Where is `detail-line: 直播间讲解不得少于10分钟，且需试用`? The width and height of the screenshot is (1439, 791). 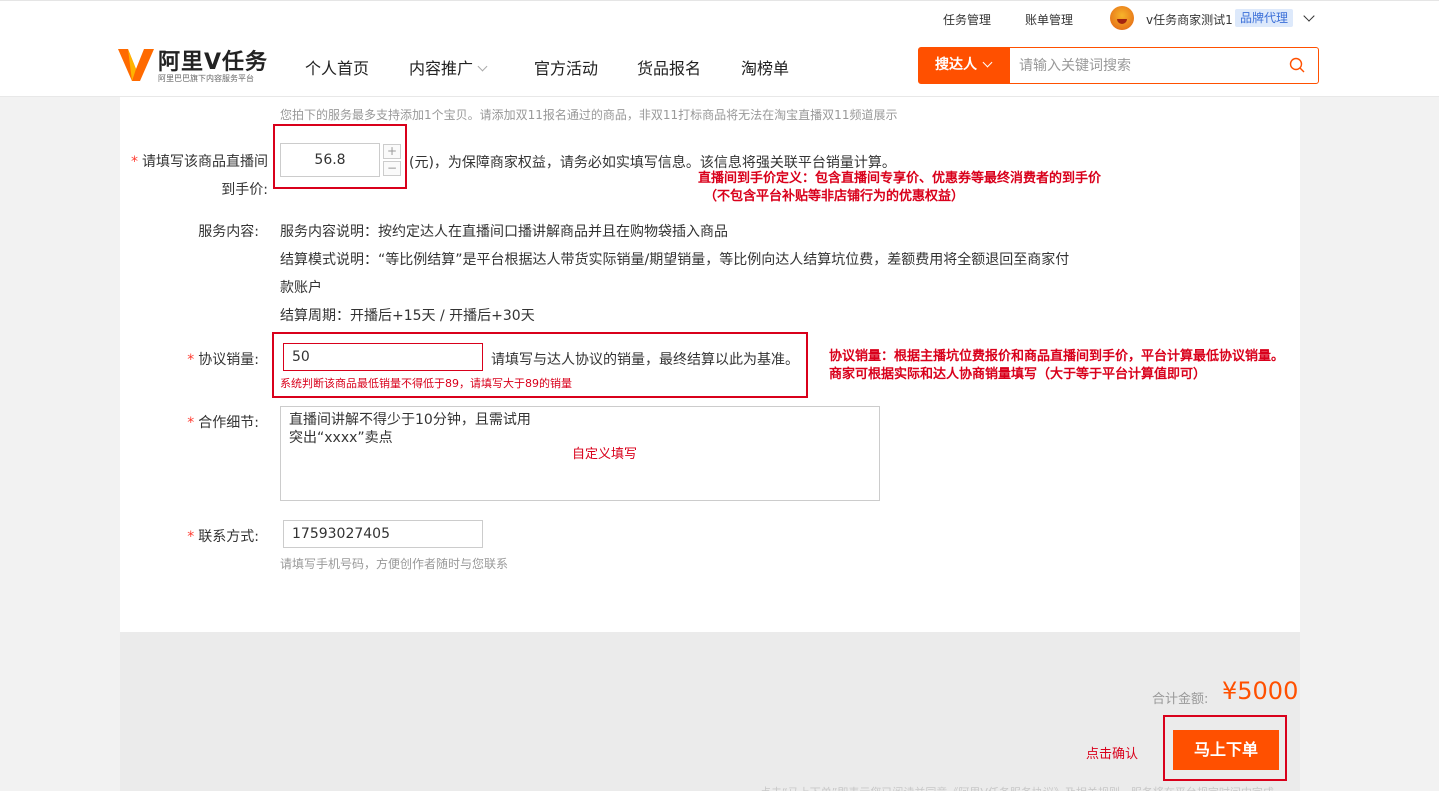
detail-line: 直播间讲解不得少于10分钟，且需试用 is located at coordinates (410, 420).